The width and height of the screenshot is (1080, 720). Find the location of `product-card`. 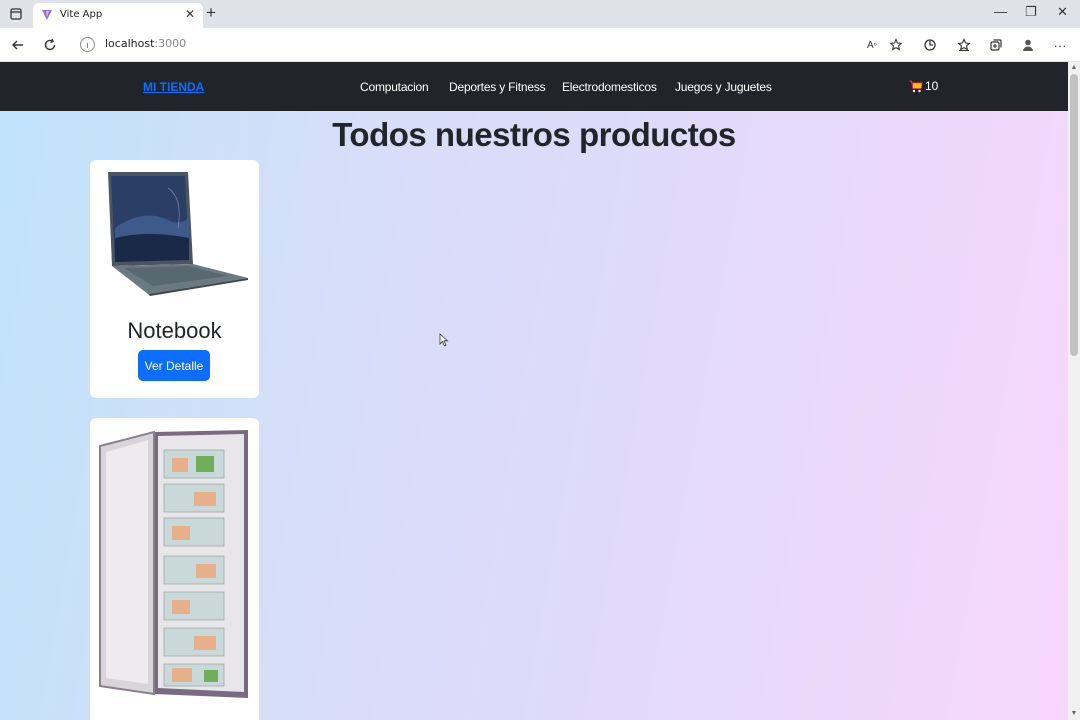

product-card is located at coordinates (174, 569).